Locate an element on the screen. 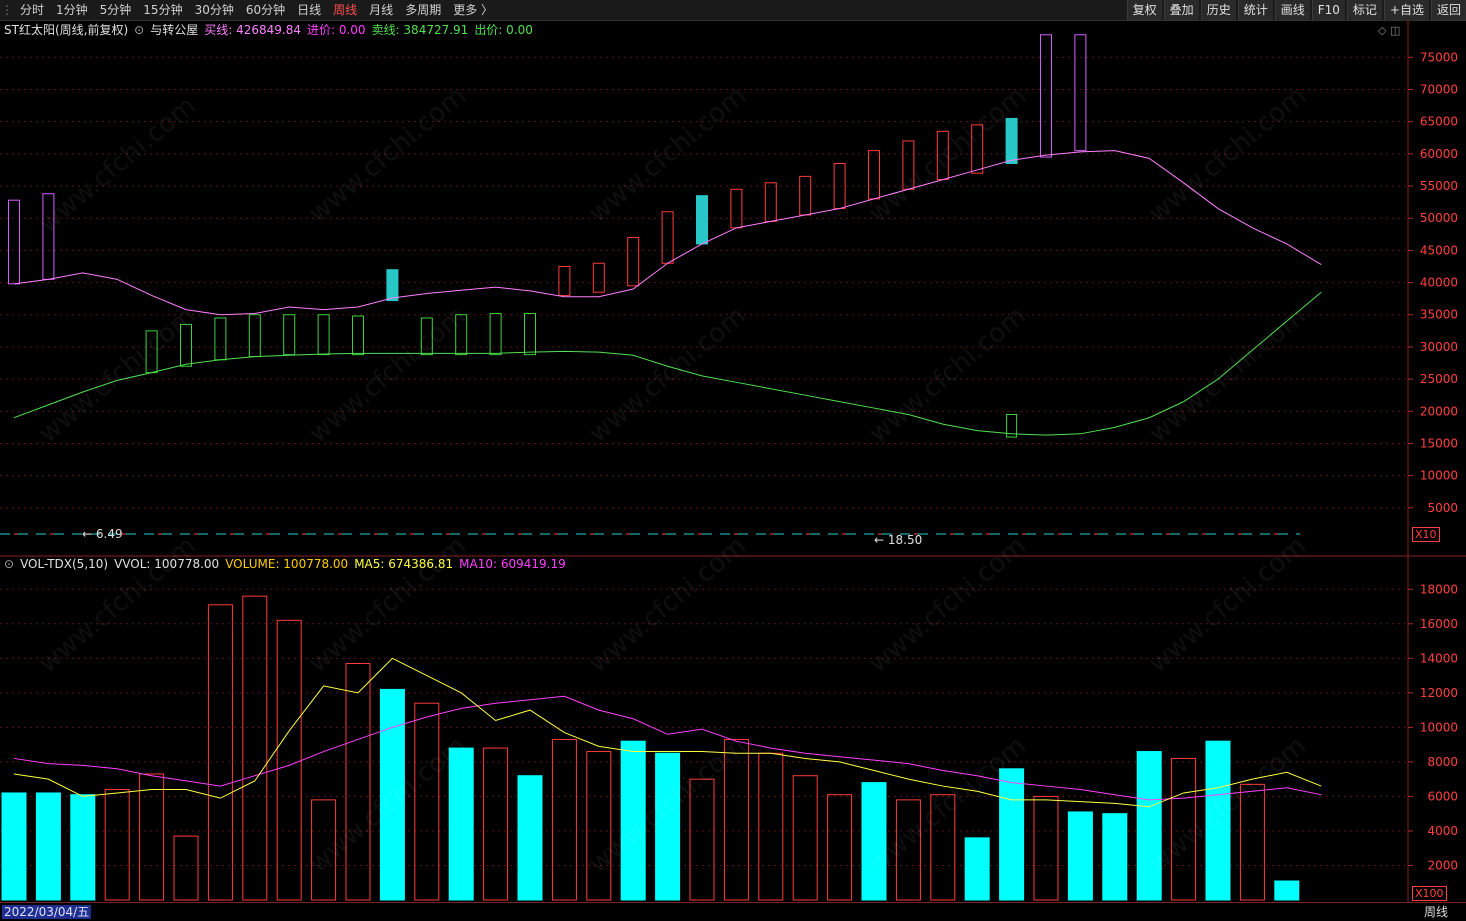 Image resolution: width=1466 pixels, height=921 pixels. volume-axis-label: 8000 is located at coordinates (1442, 762).